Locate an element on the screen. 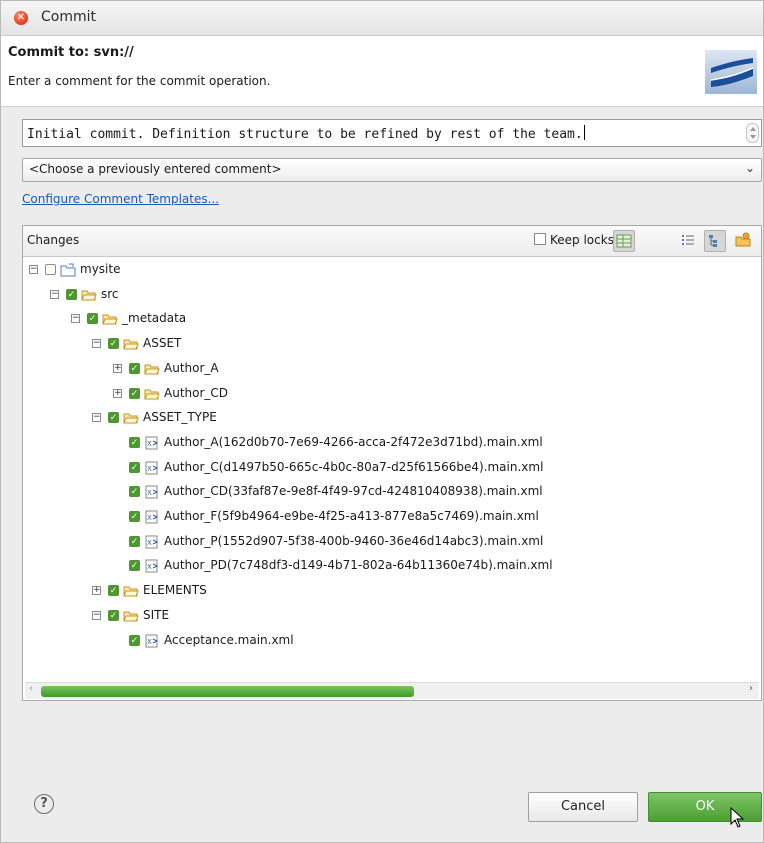 The height and width of the screenshot is (843, 764). scroll-thumb is located at coordinates (227, 691).